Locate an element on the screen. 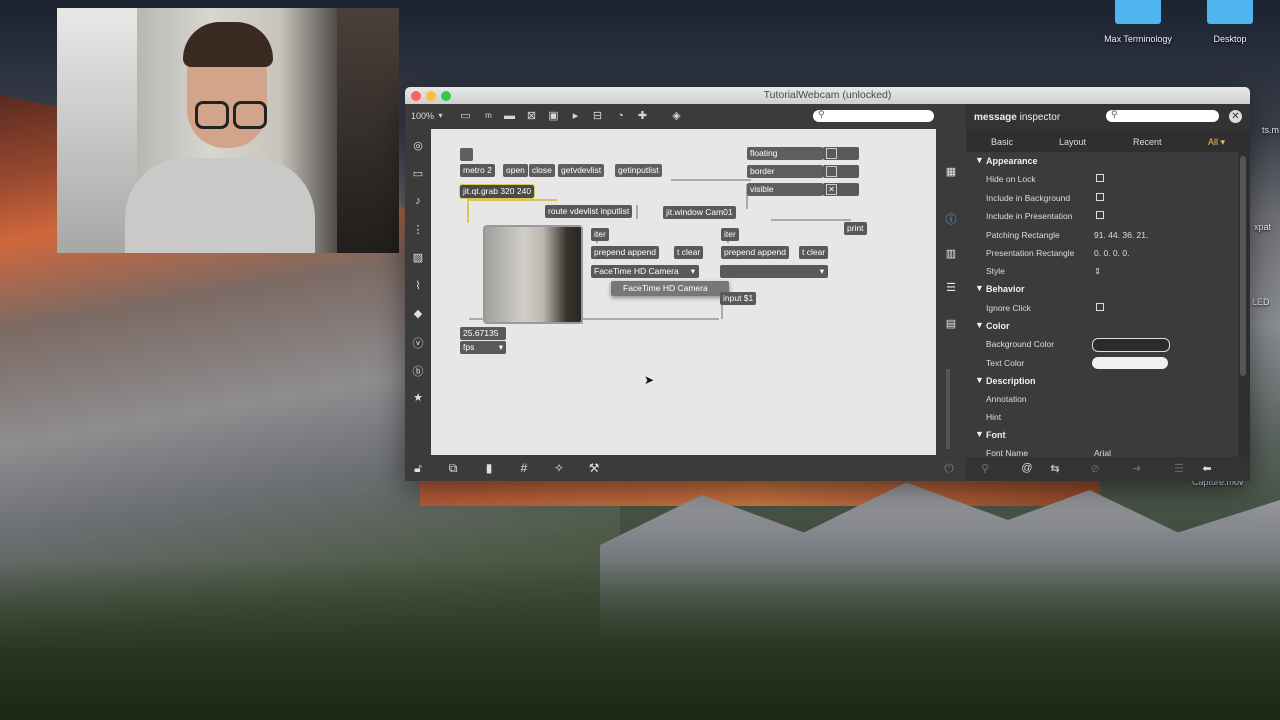 Image resolution: width=1280 pixels, height=720 pixels. border-message: border is located at coordinates (785, 171).